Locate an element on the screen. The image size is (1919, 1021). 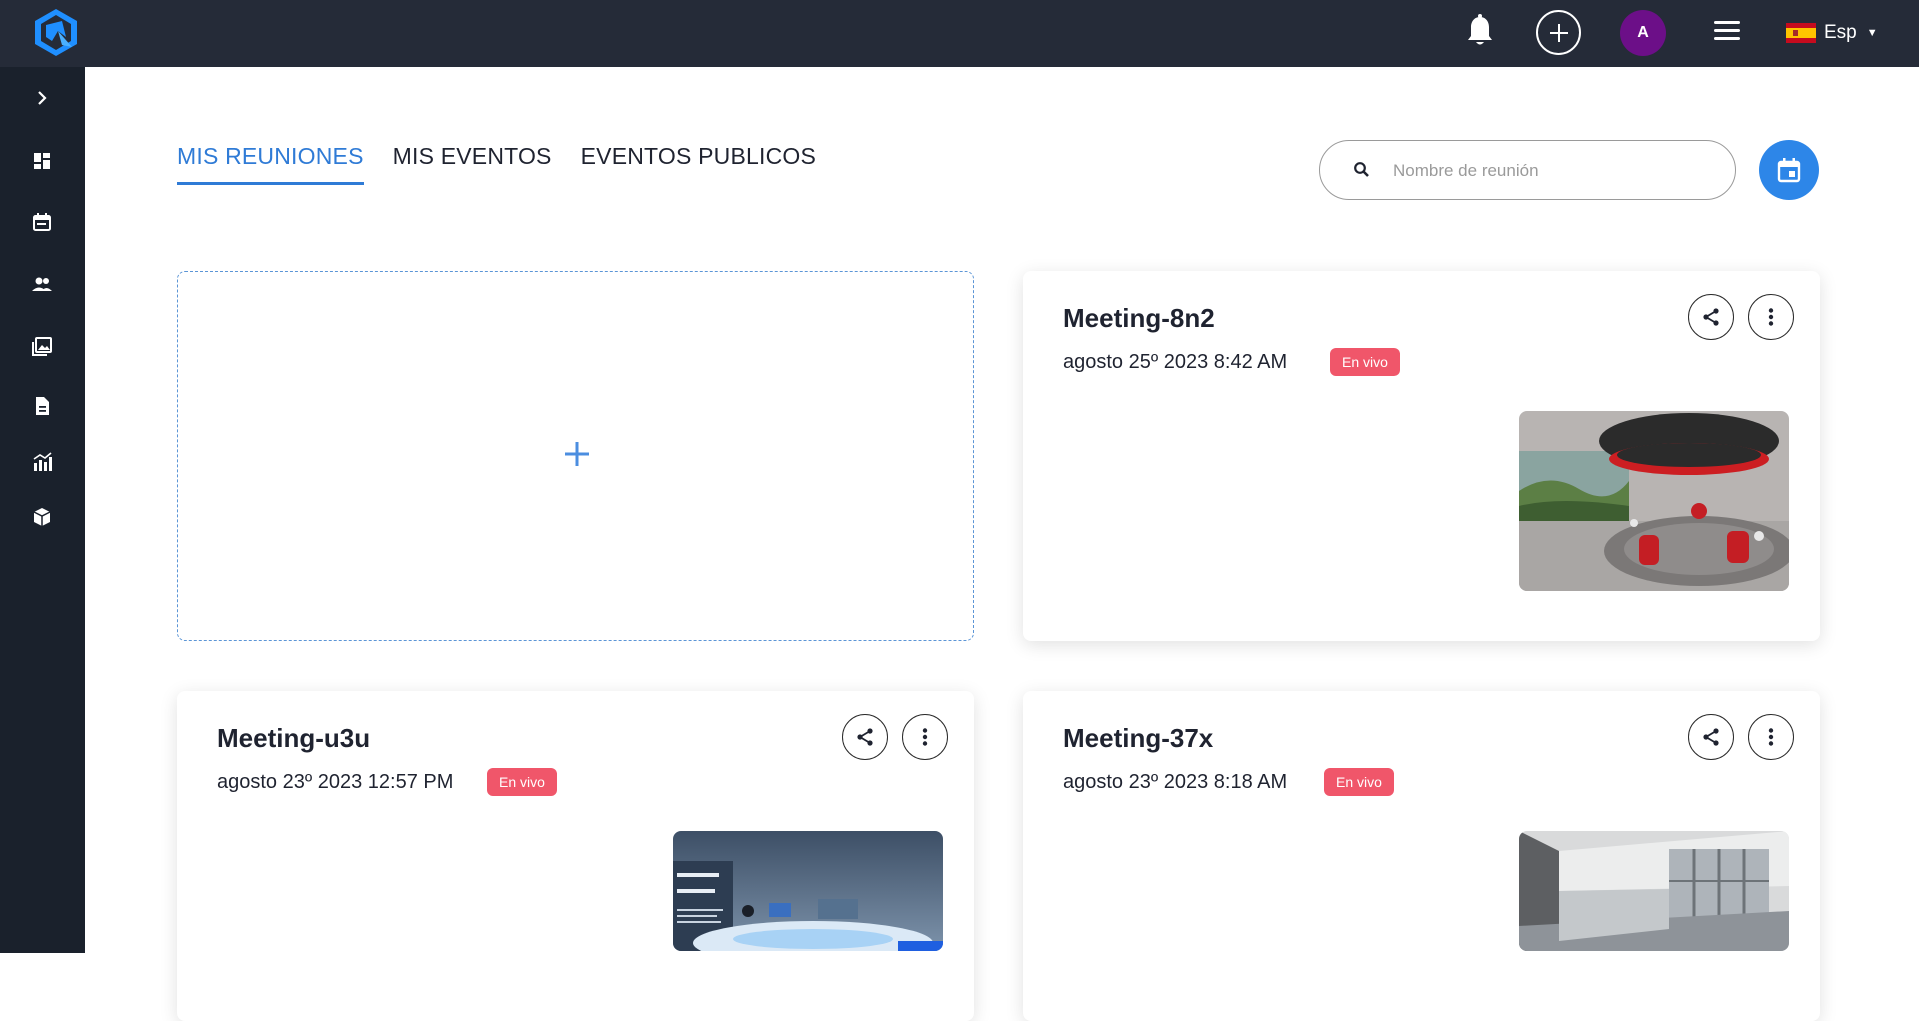
language-selector: Esp ▼ is located at coordinates (1832, 33).